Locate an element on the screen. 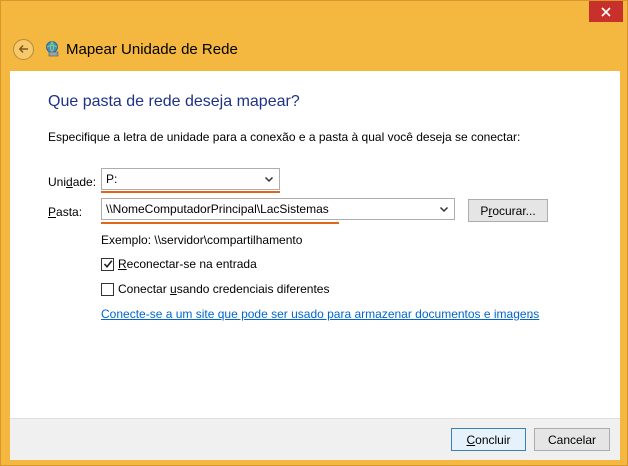 This screenshot has height=466, width=628. network-drive-icon is located at coordinates (52, 49).